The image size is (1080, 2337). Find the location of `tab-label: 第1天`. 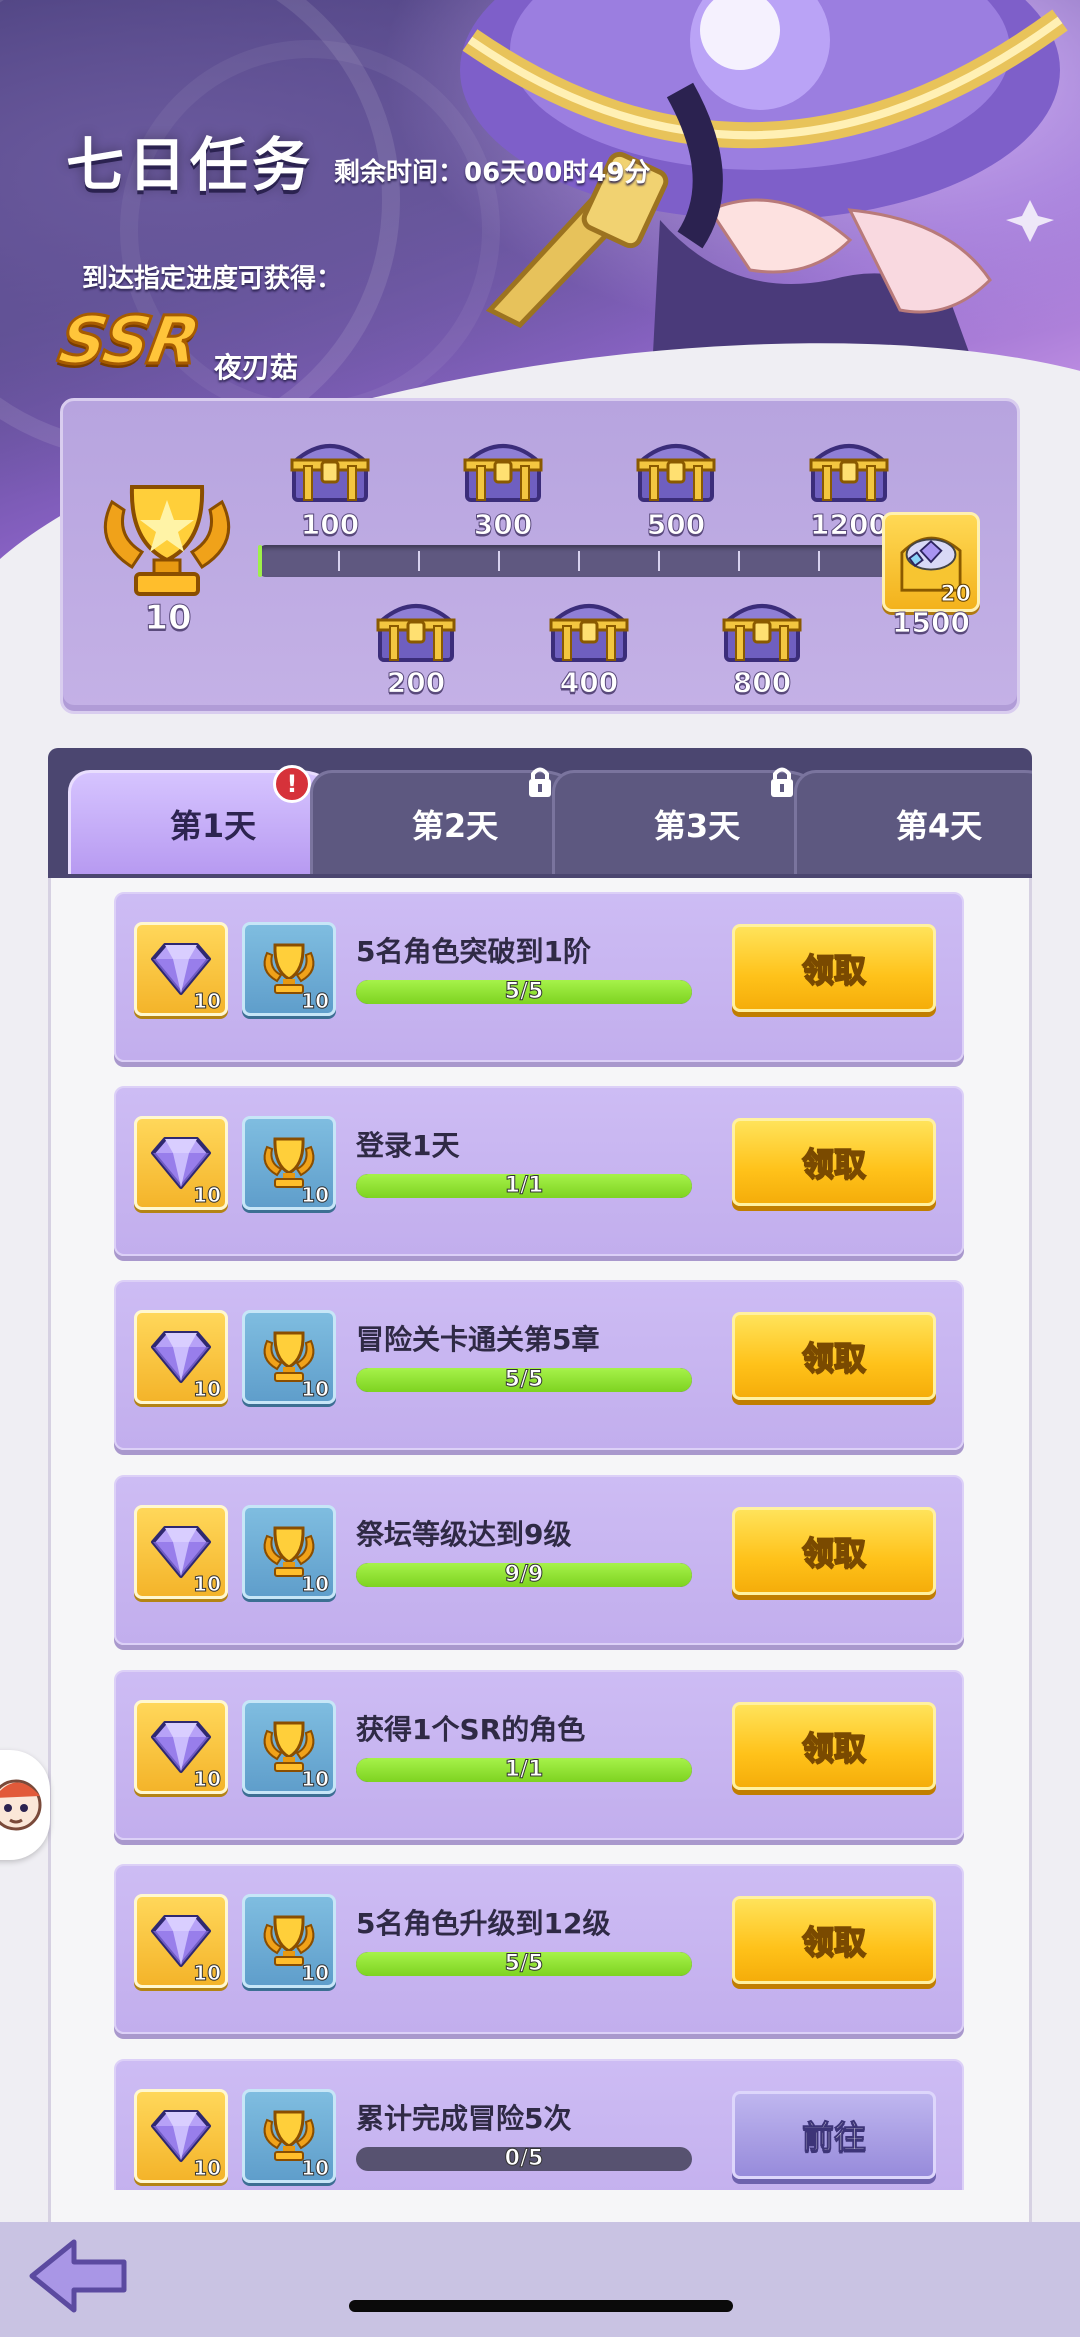

tab-label: 第1天 is located at coordinates (213, 825).